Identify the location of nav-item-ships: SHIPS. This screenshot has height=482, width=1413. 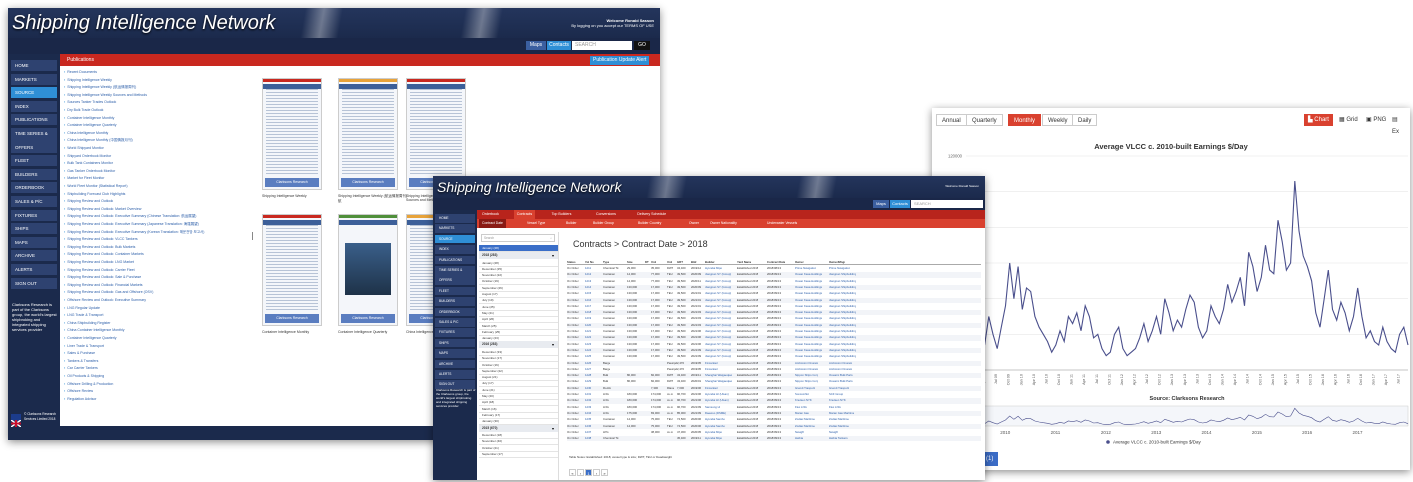
(455, 343).